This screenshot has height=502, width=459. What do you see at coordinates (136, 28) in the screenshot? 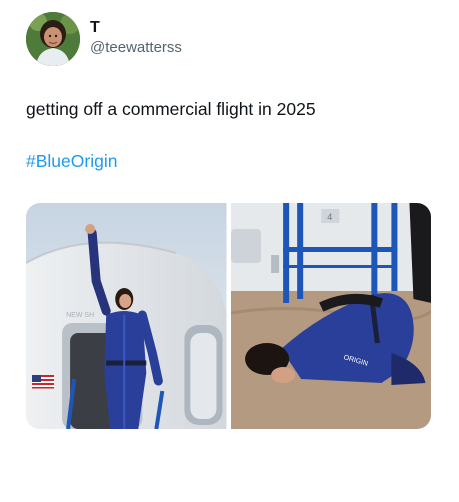
I see `display-name: T` at bounding box center [136, 28].